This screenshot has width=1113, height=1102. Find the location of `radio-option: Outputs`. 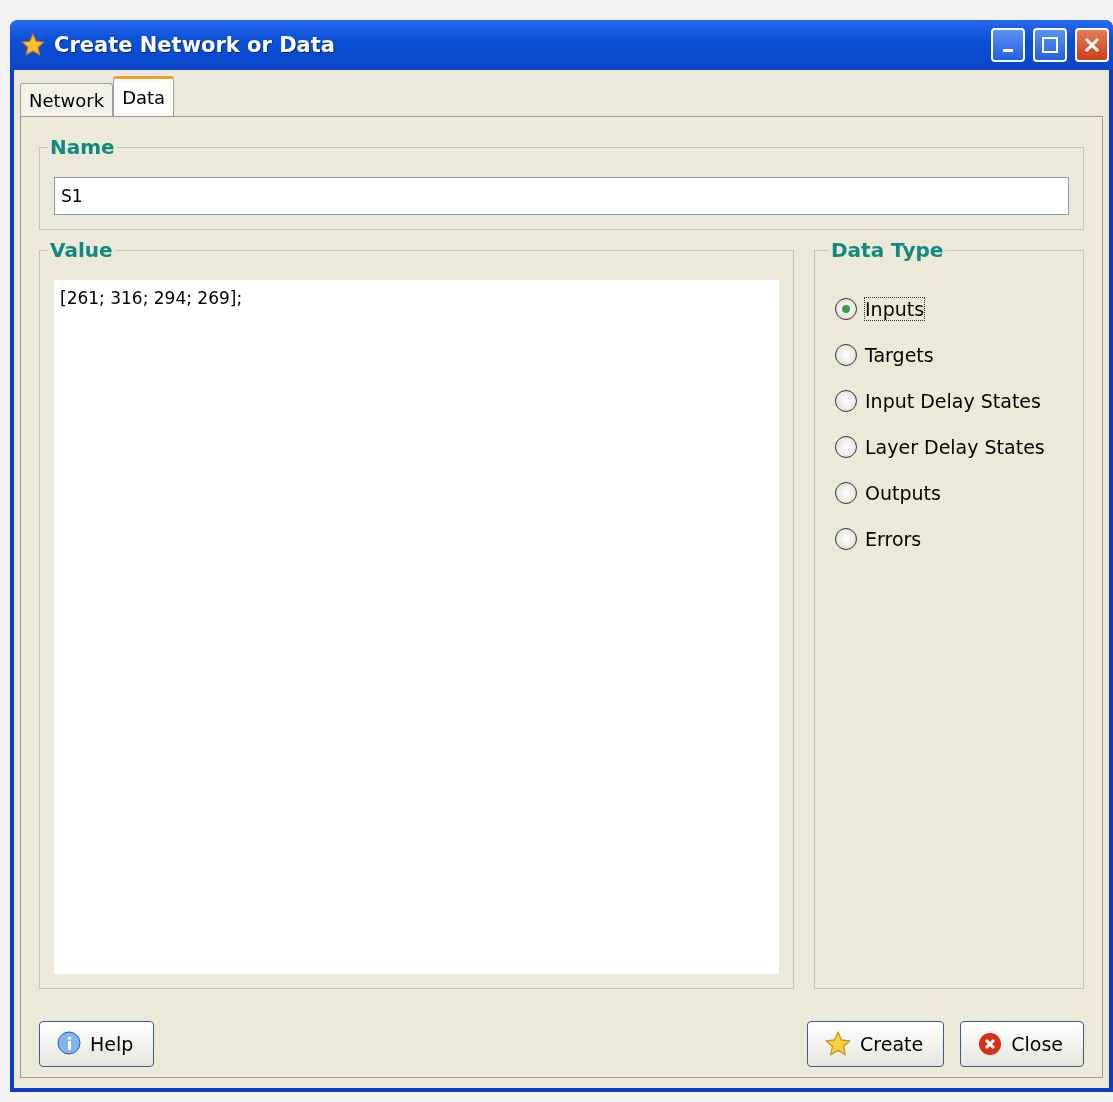

radio-option: Outputs is located at coordinates (952, 493).